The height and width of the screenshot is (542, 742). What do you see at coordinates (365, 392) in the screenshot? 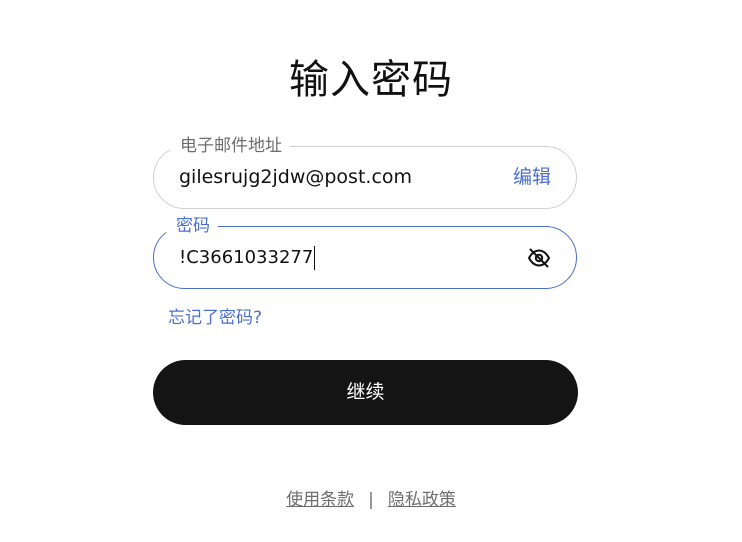
I see `continue-button: 继续` at bounding box center [365, 392].